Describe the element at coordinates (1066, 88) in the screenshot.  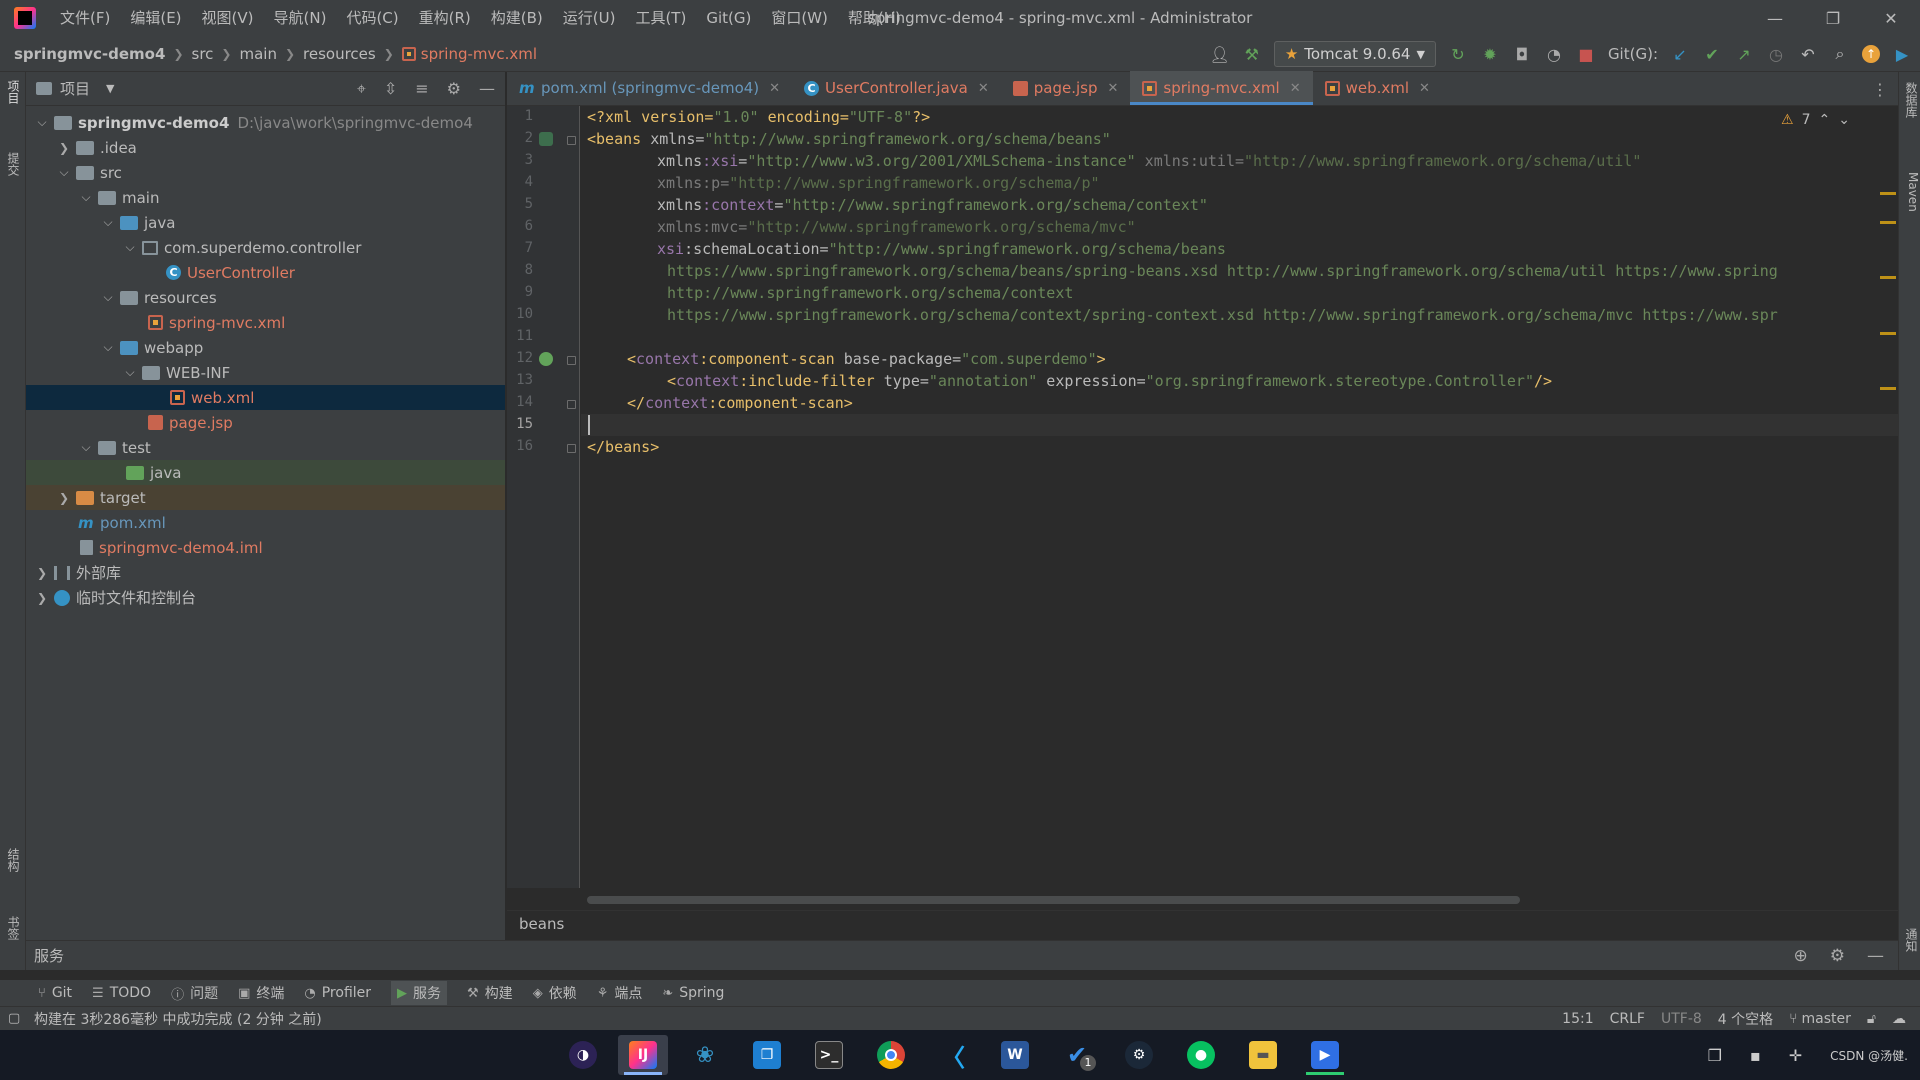
I see `tab-page-jsp: page.jsp ✕` at that location.